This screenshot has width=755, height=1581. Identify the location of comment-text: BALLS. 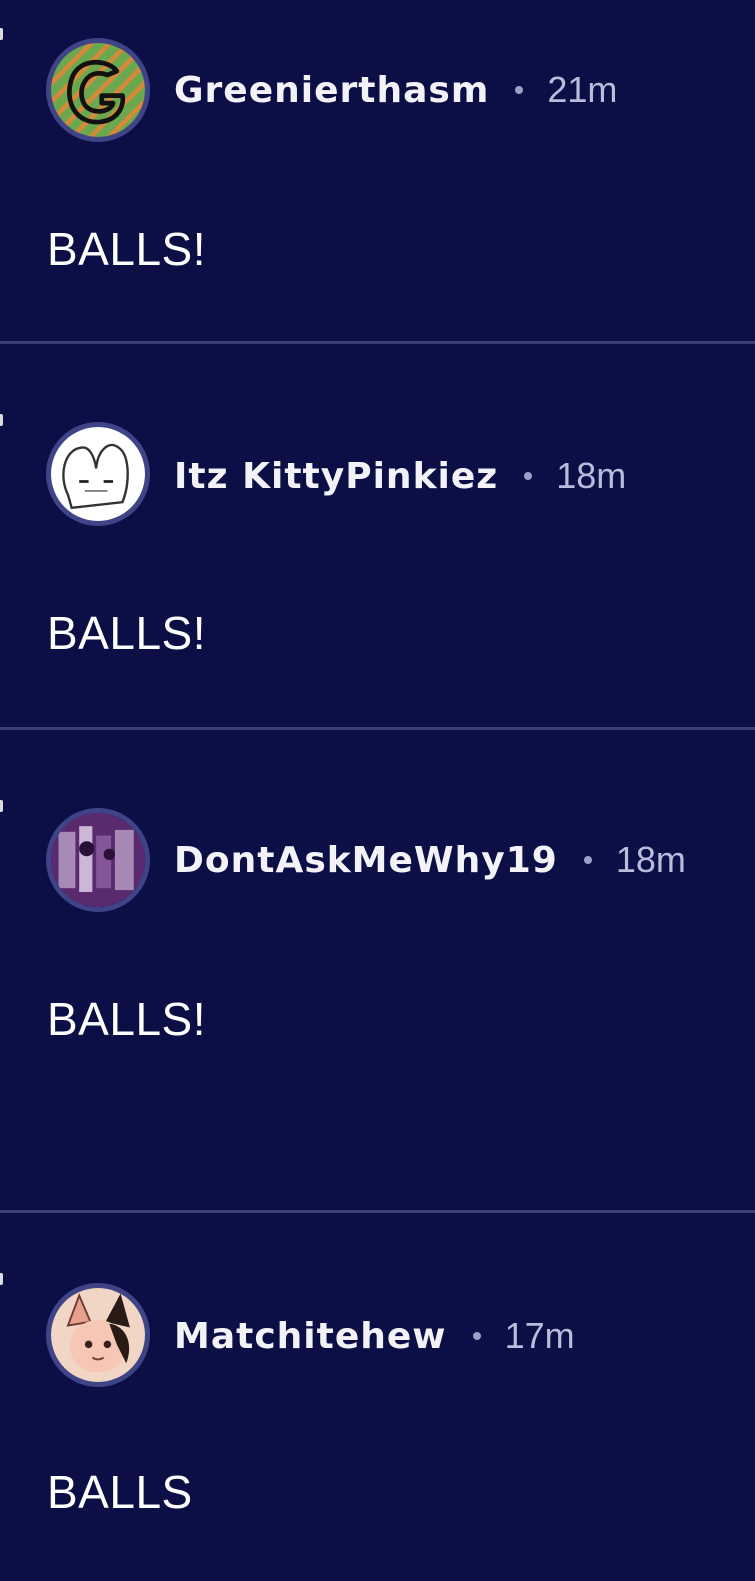
(120, 1492).